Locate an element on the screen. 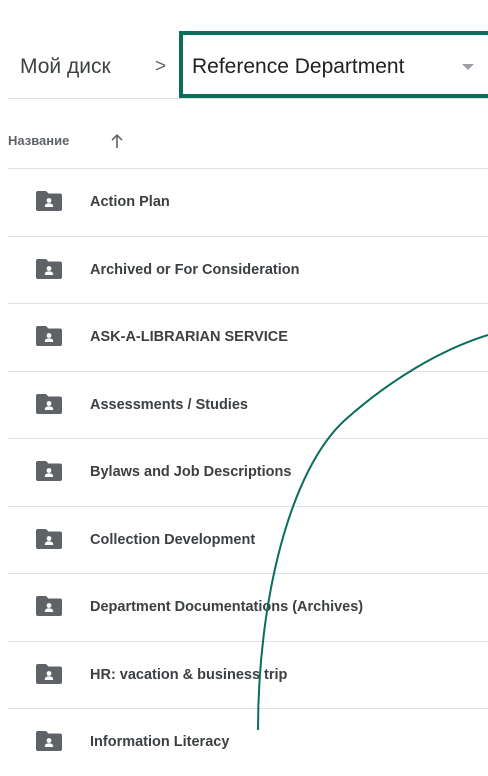 The height and width of the screenshot is (776, 488). list-item-name: Archived or For Consideration is located at coordinates (195, 269).